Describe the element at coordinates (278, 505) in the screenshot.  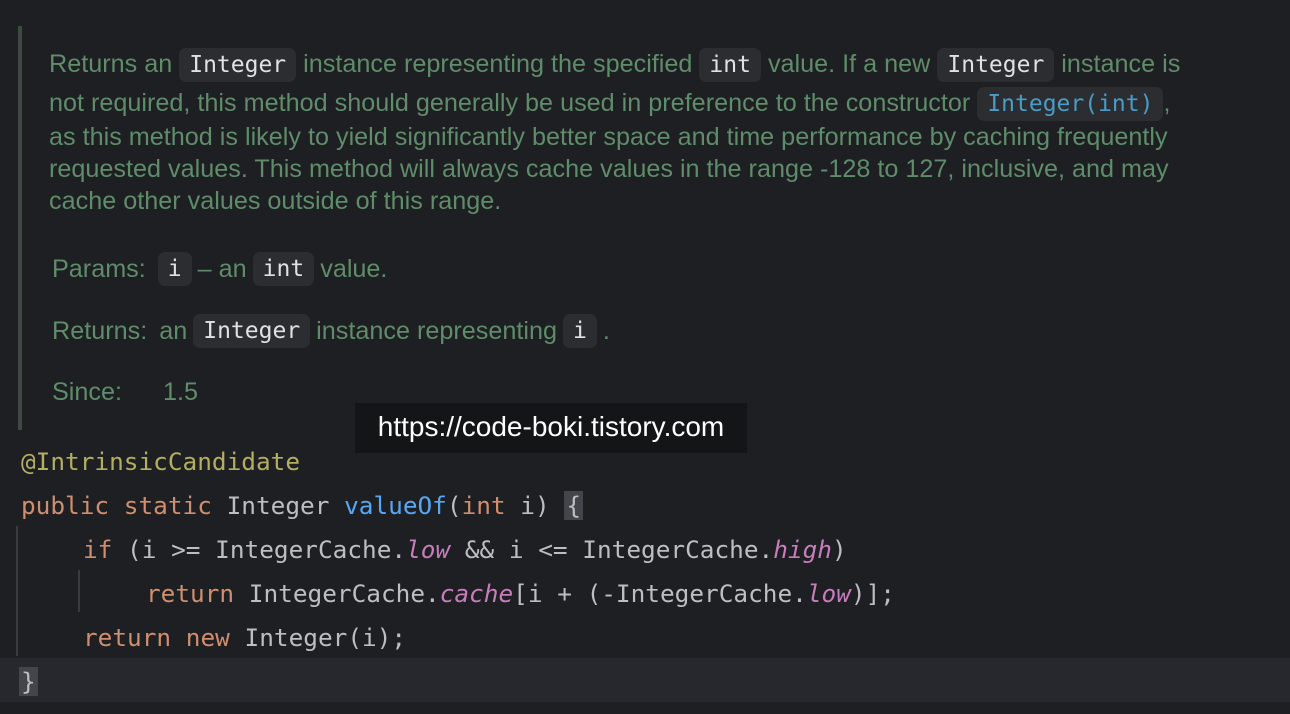
I see `return-type: Integer` at that location.